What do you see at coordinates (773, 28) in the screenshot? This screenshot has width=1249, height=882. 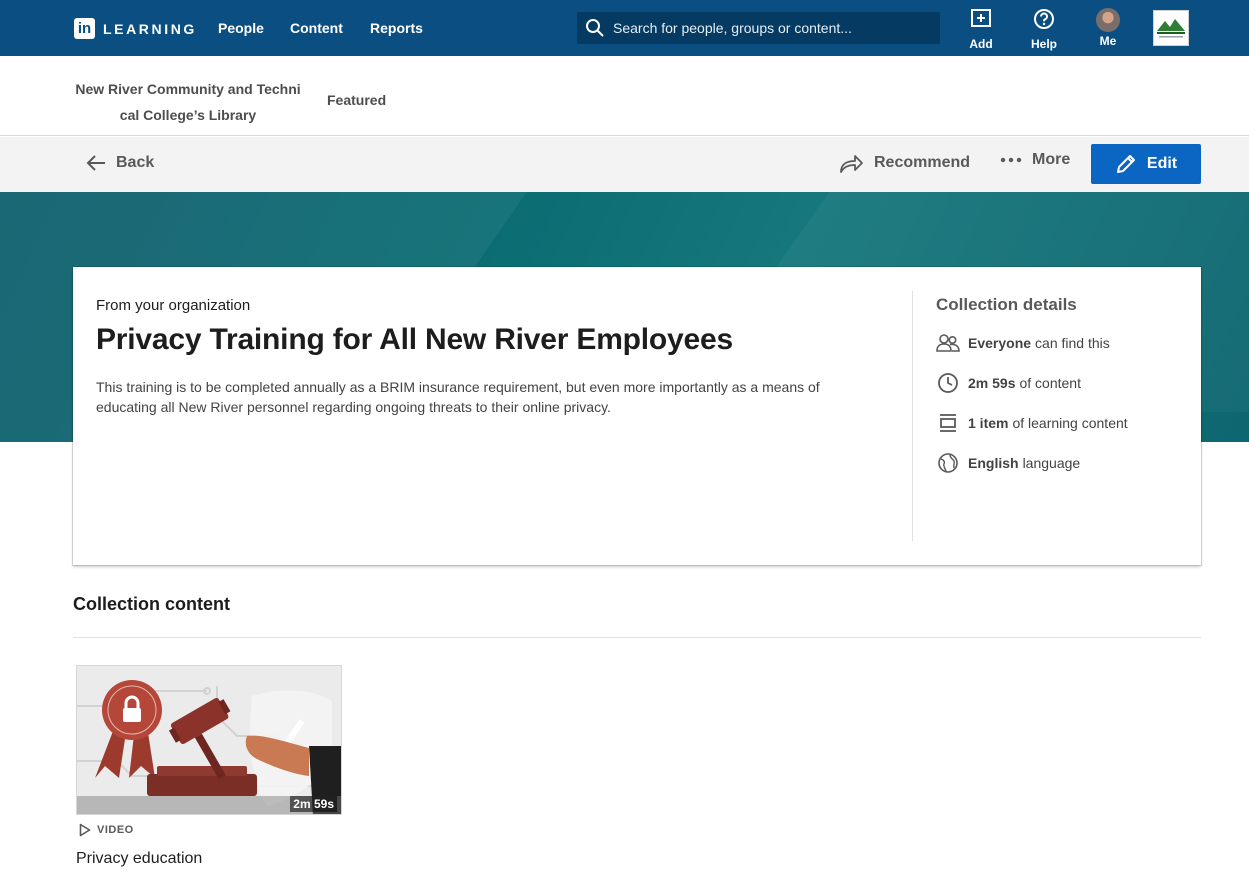 I see `search-input` at bounding box center [773, 28].